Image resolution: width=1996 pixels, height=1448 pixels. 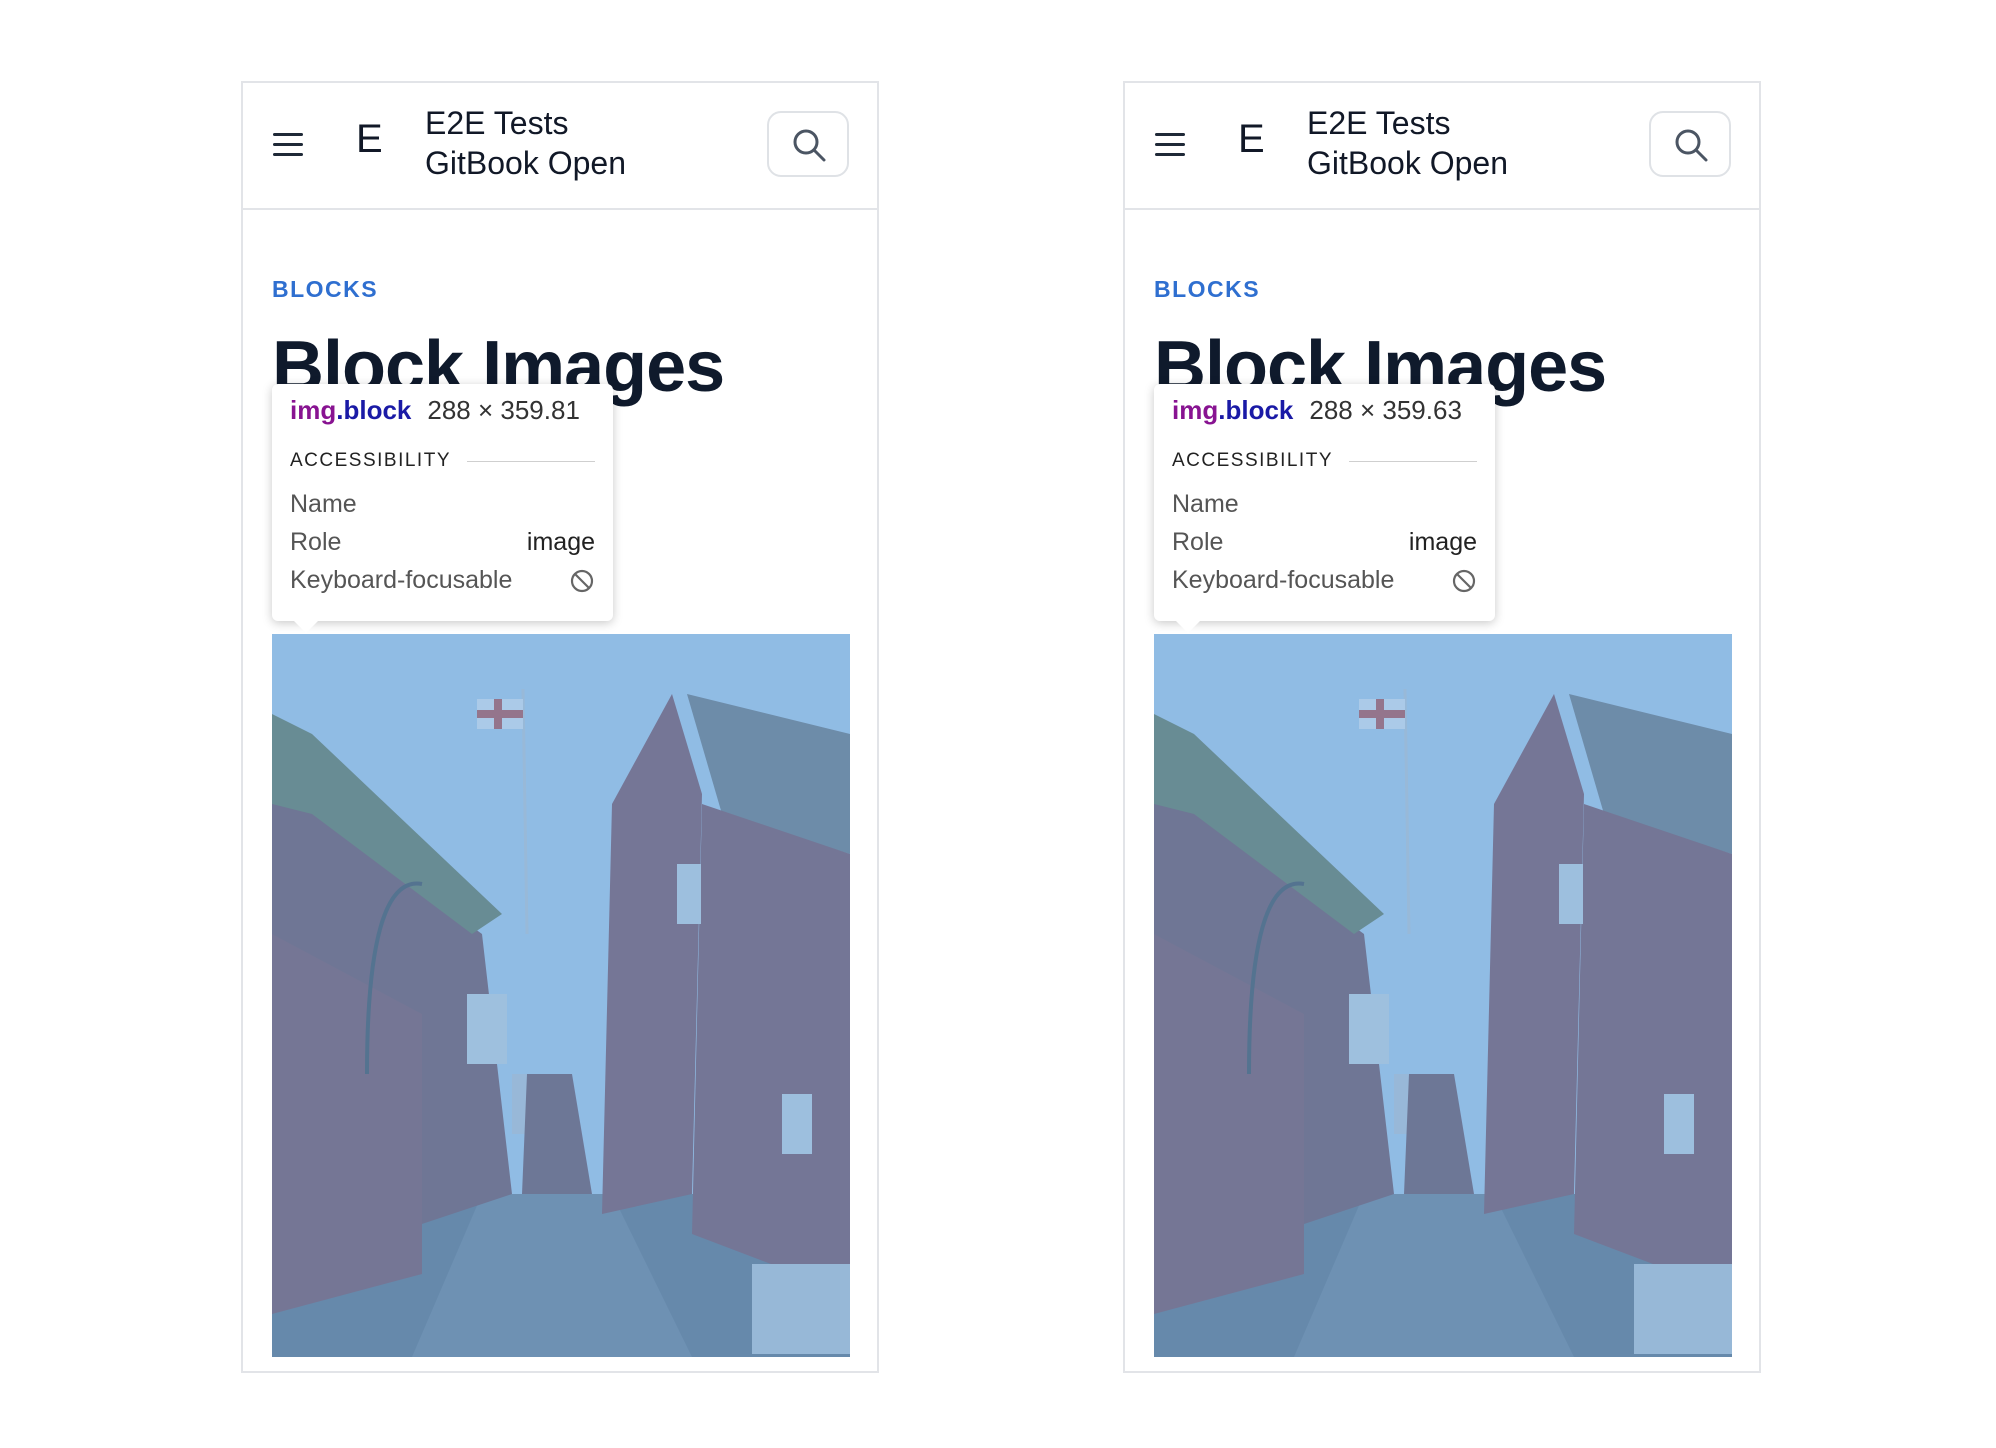 I want to click on element-dimensions: 288 × 359.63, so click(x=1385, y=410).